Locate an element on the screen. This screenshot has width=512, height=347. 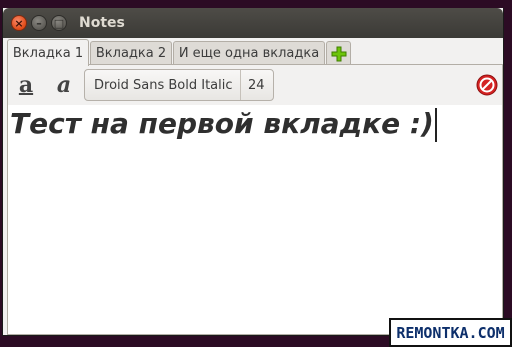
watermark-text: REMONTKA.COM is located at coordinates (450, 332).